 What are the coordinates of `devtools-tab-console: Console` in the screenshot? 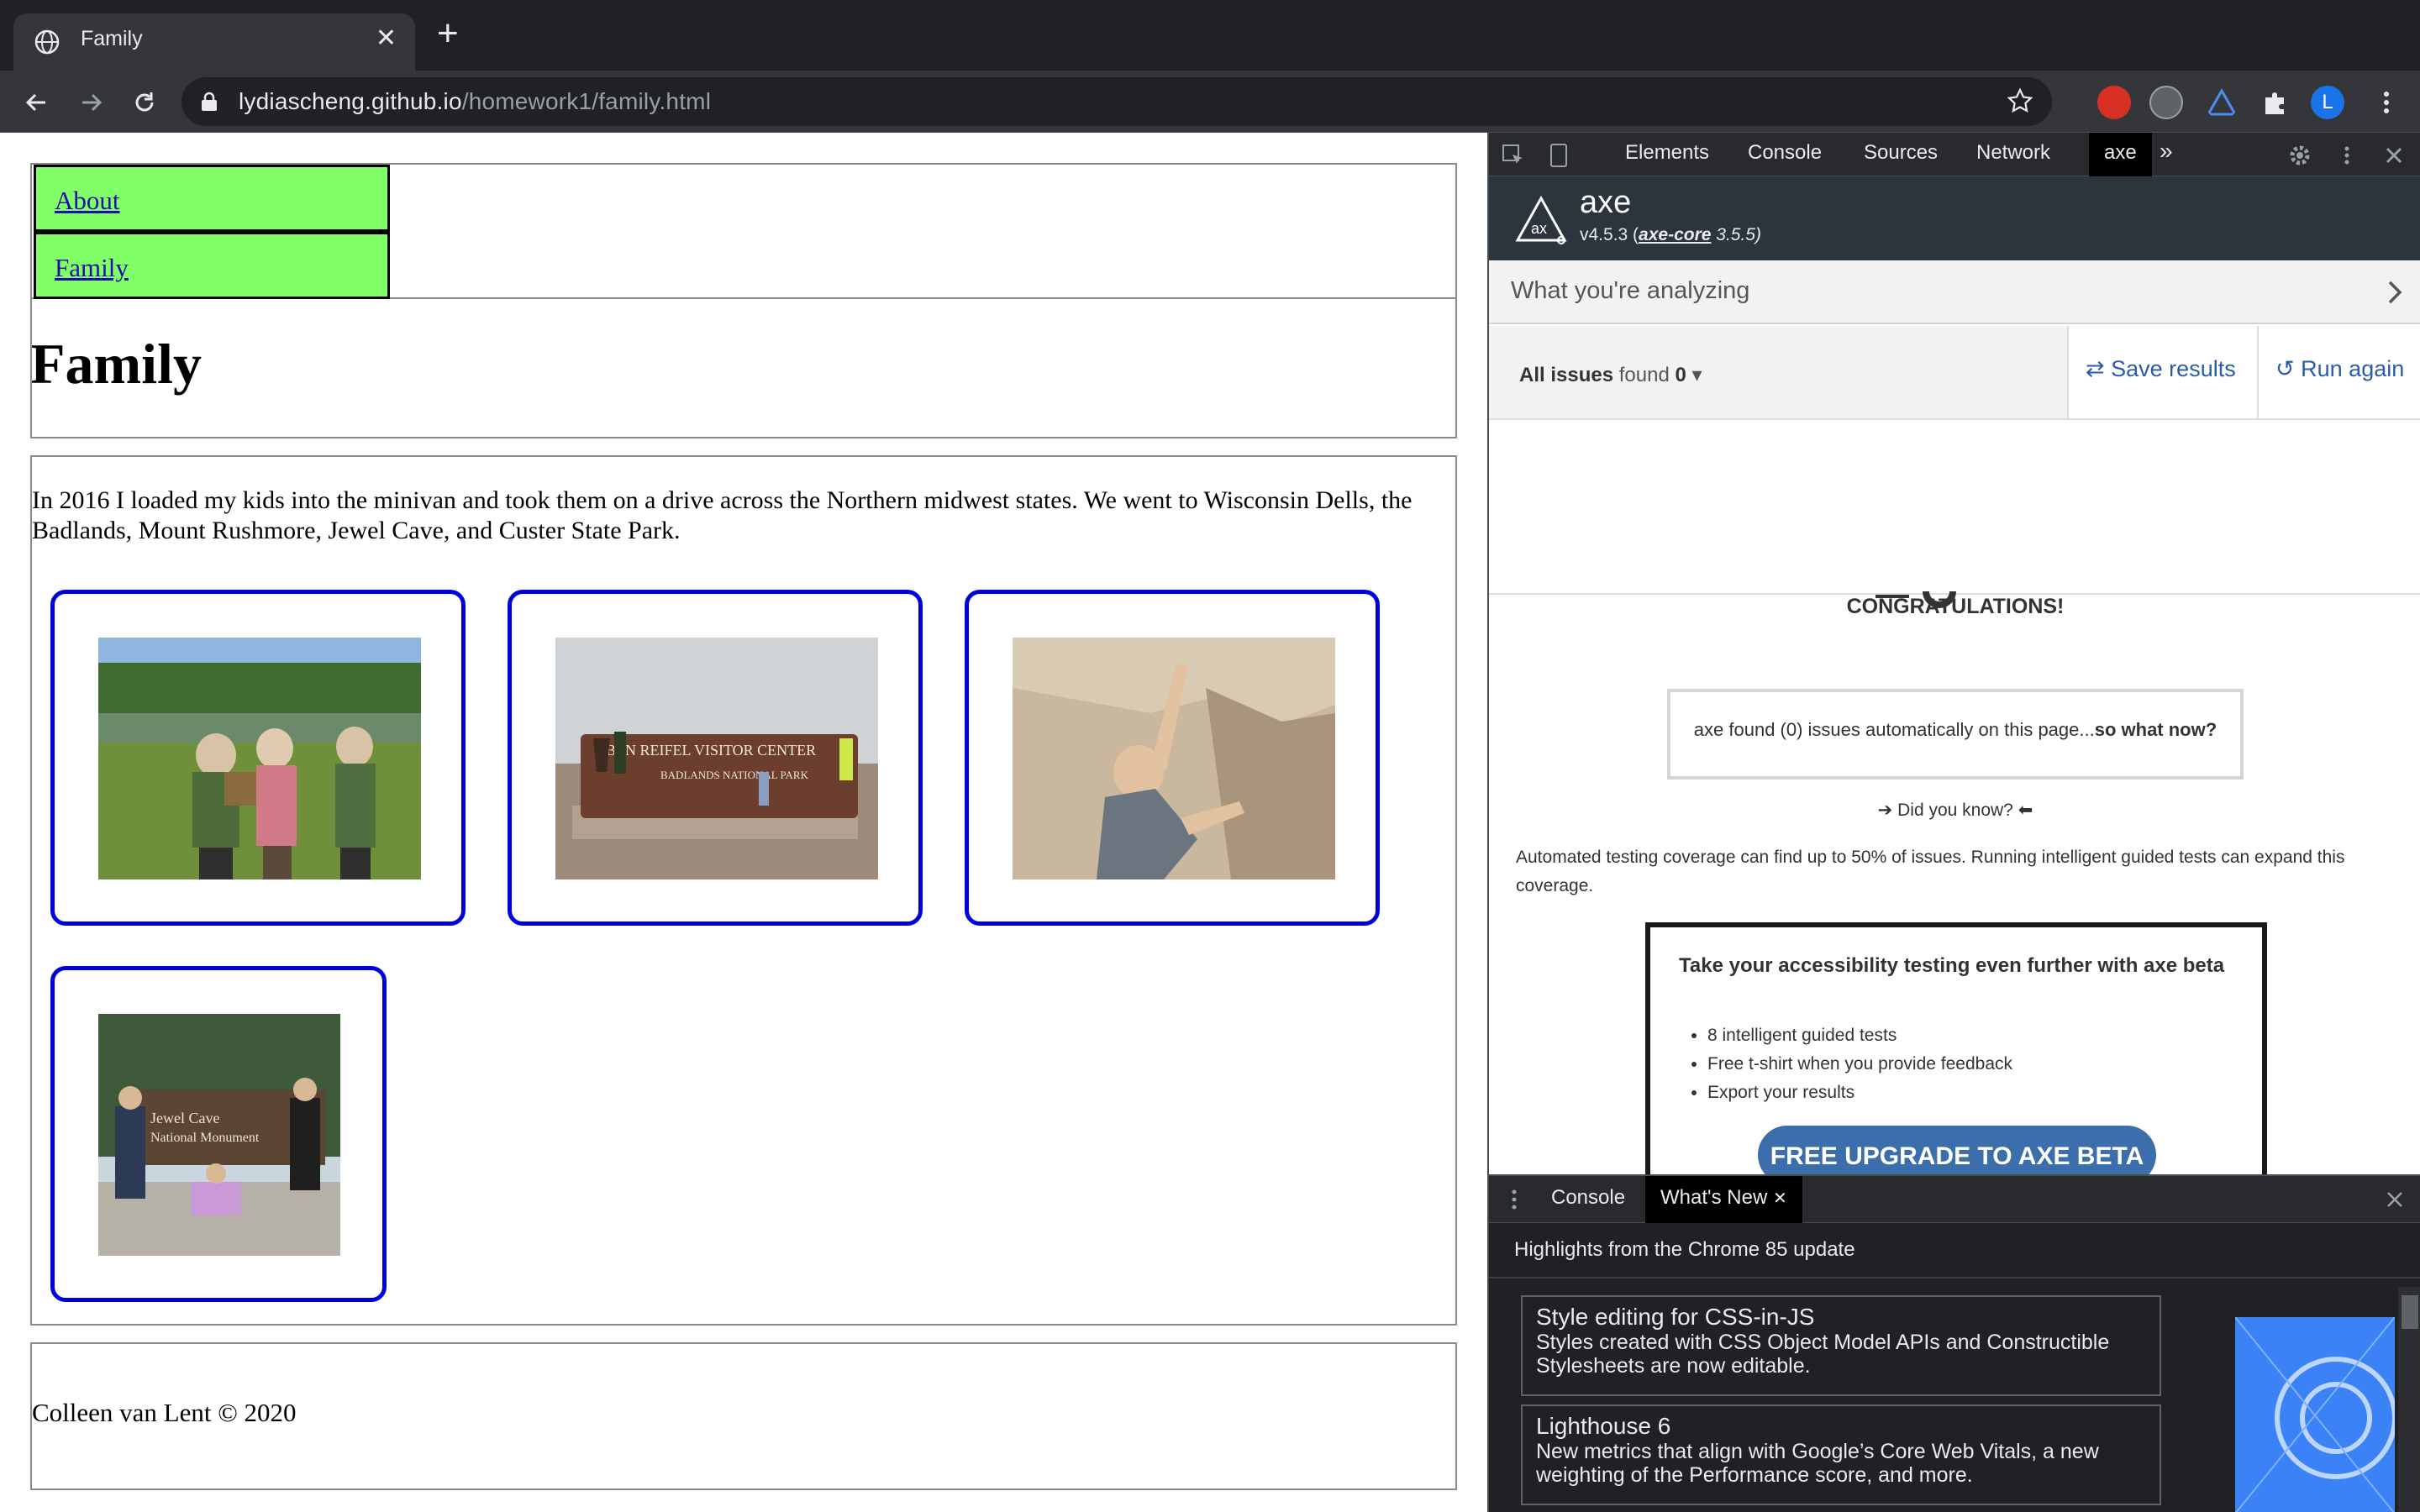 It's located at (1785, 153).